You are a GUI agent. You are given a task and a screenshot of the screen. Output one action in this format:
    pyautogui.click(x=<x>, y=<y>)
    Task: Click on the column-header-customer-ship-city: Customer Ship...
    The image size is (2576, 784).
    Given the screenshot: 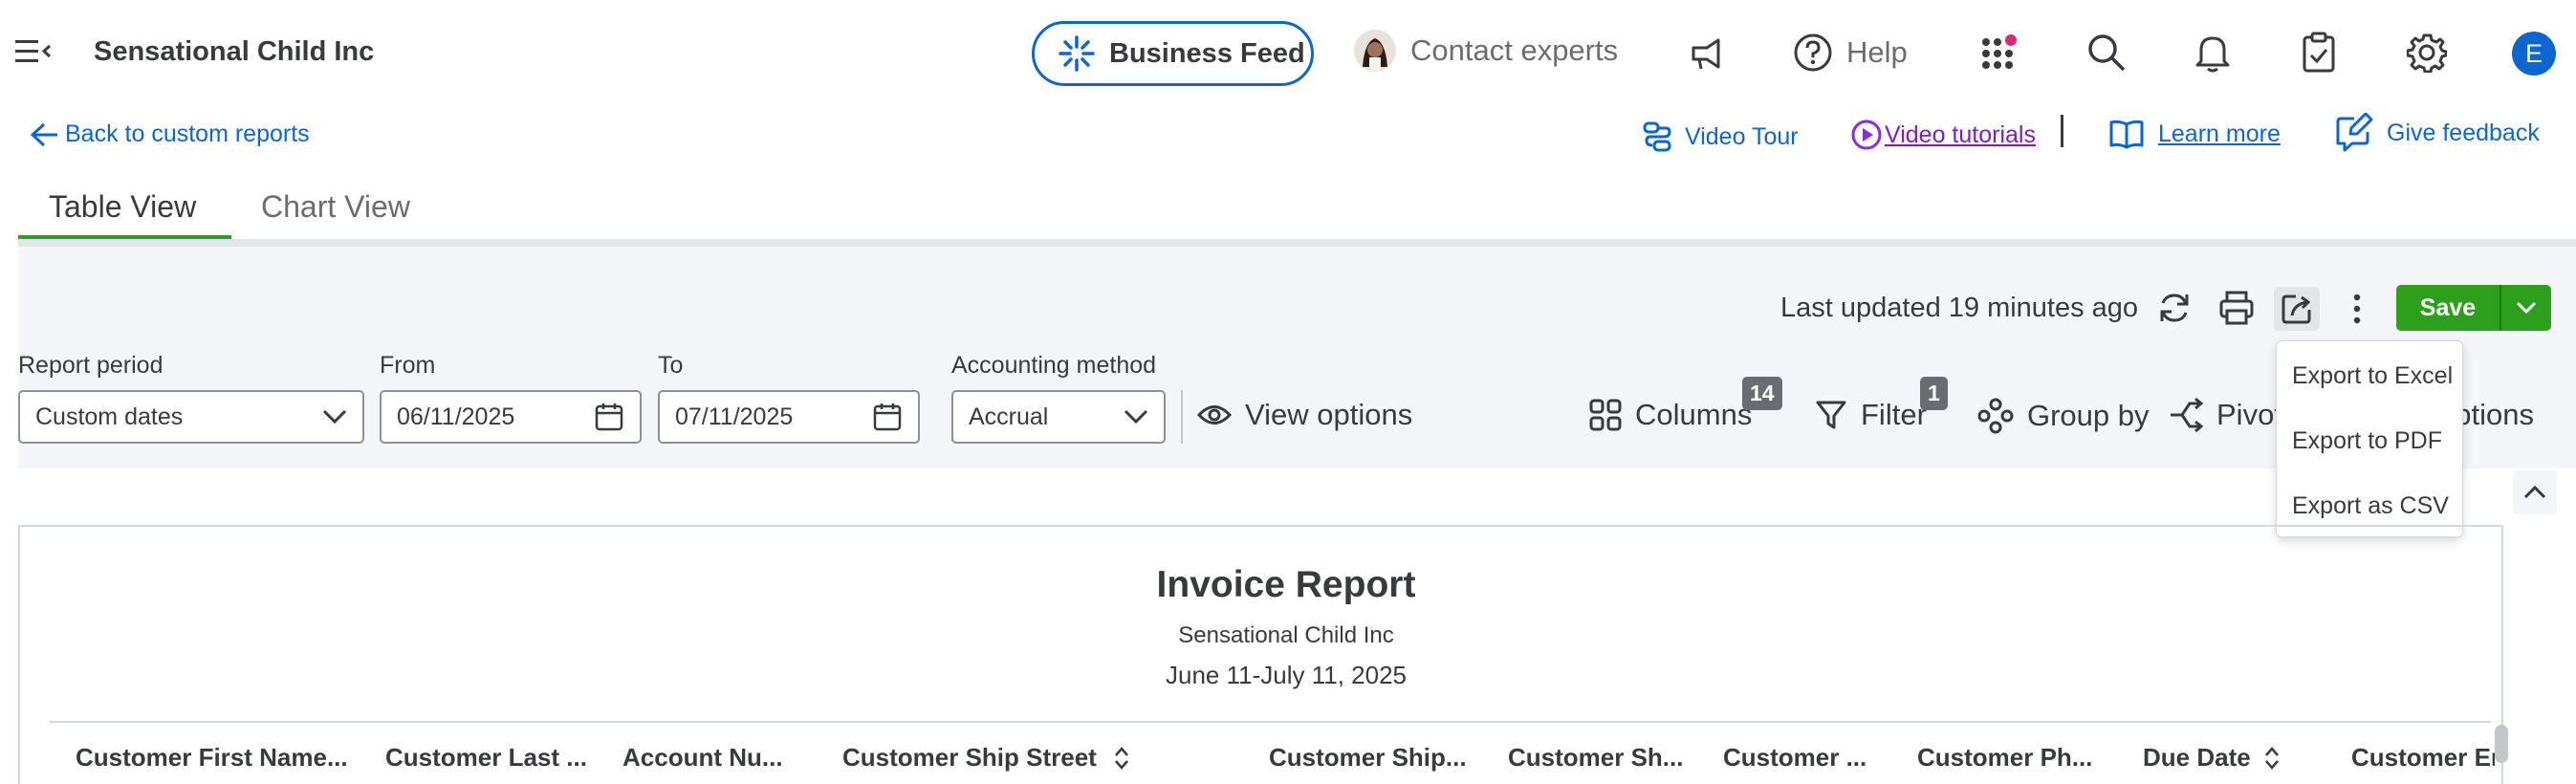 What is the action you would take?
    pyautogui.click(x=1368, y=758)
    